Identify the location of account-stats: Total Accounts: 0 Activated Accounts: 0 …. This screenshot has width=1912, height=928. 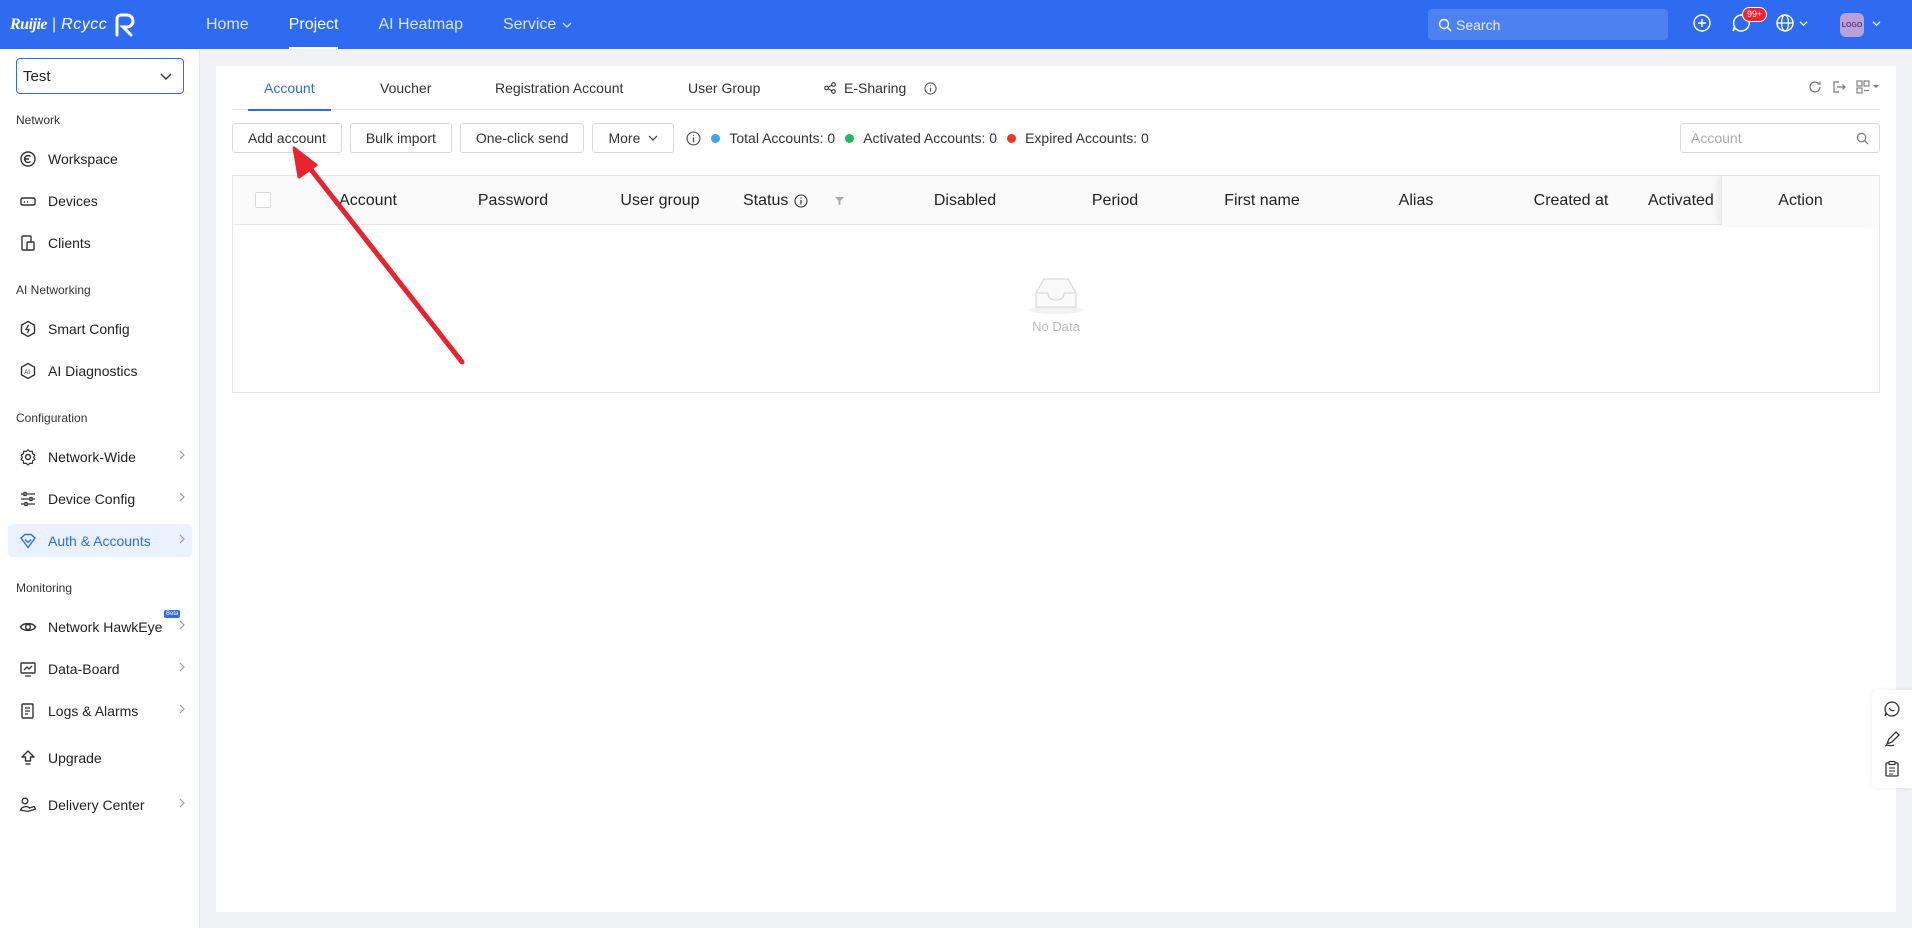
(917, 138).